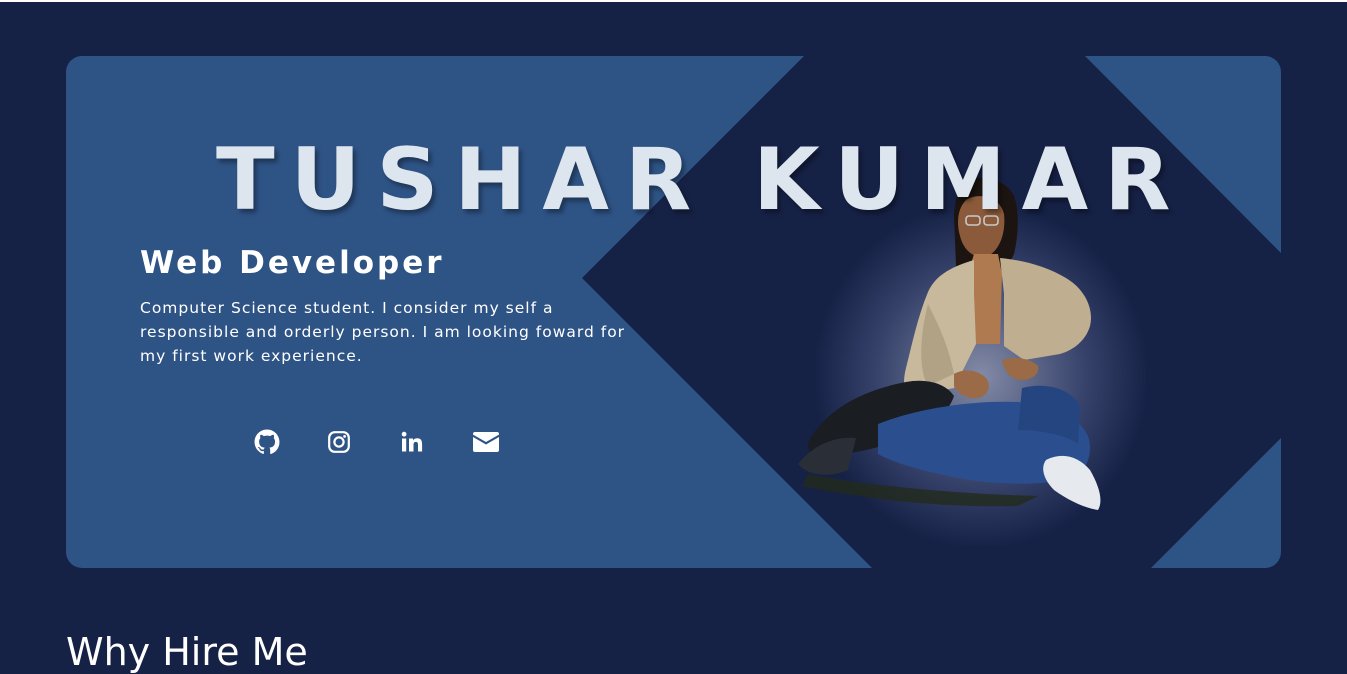 The image size is (1347, 674). What do you see at coordinates (267, 441) in the screenshot?
I see `github-icon` at bounding box center [267, 441].